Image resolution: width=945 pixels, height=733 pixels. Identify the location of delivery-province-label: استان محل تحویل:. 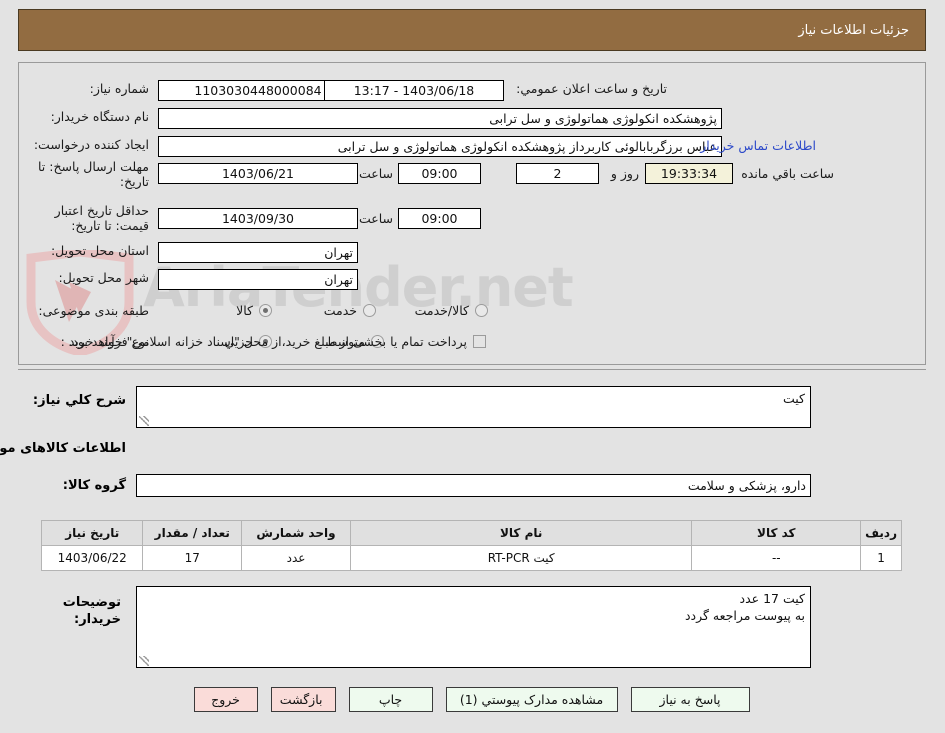
(100, 250).